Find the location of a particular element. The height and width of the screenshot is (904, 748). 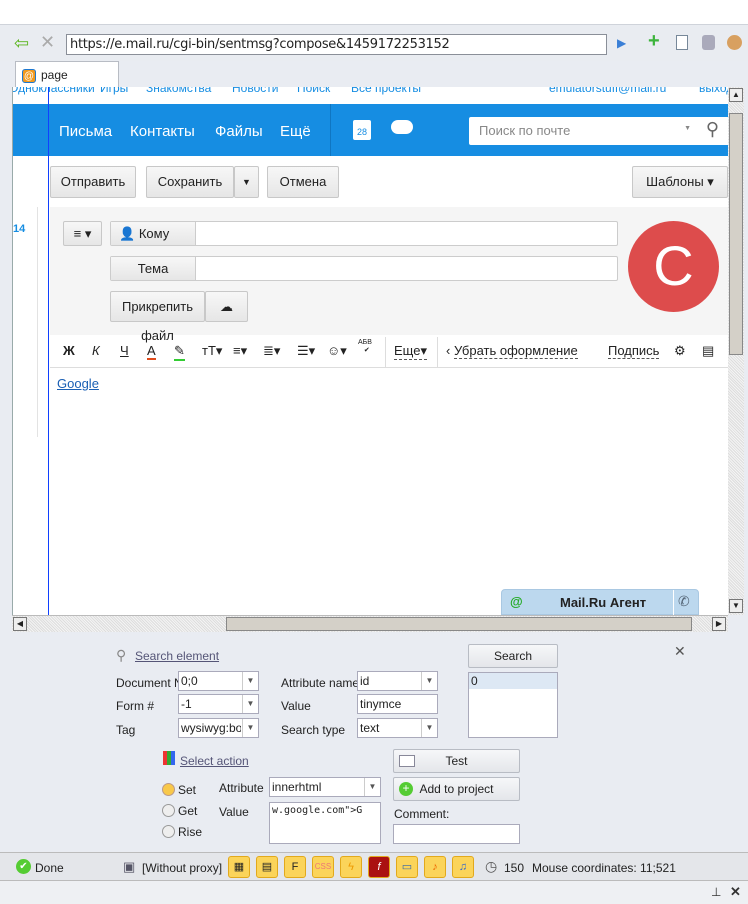

css-icon: CSS is located at coordinates (323, 867).